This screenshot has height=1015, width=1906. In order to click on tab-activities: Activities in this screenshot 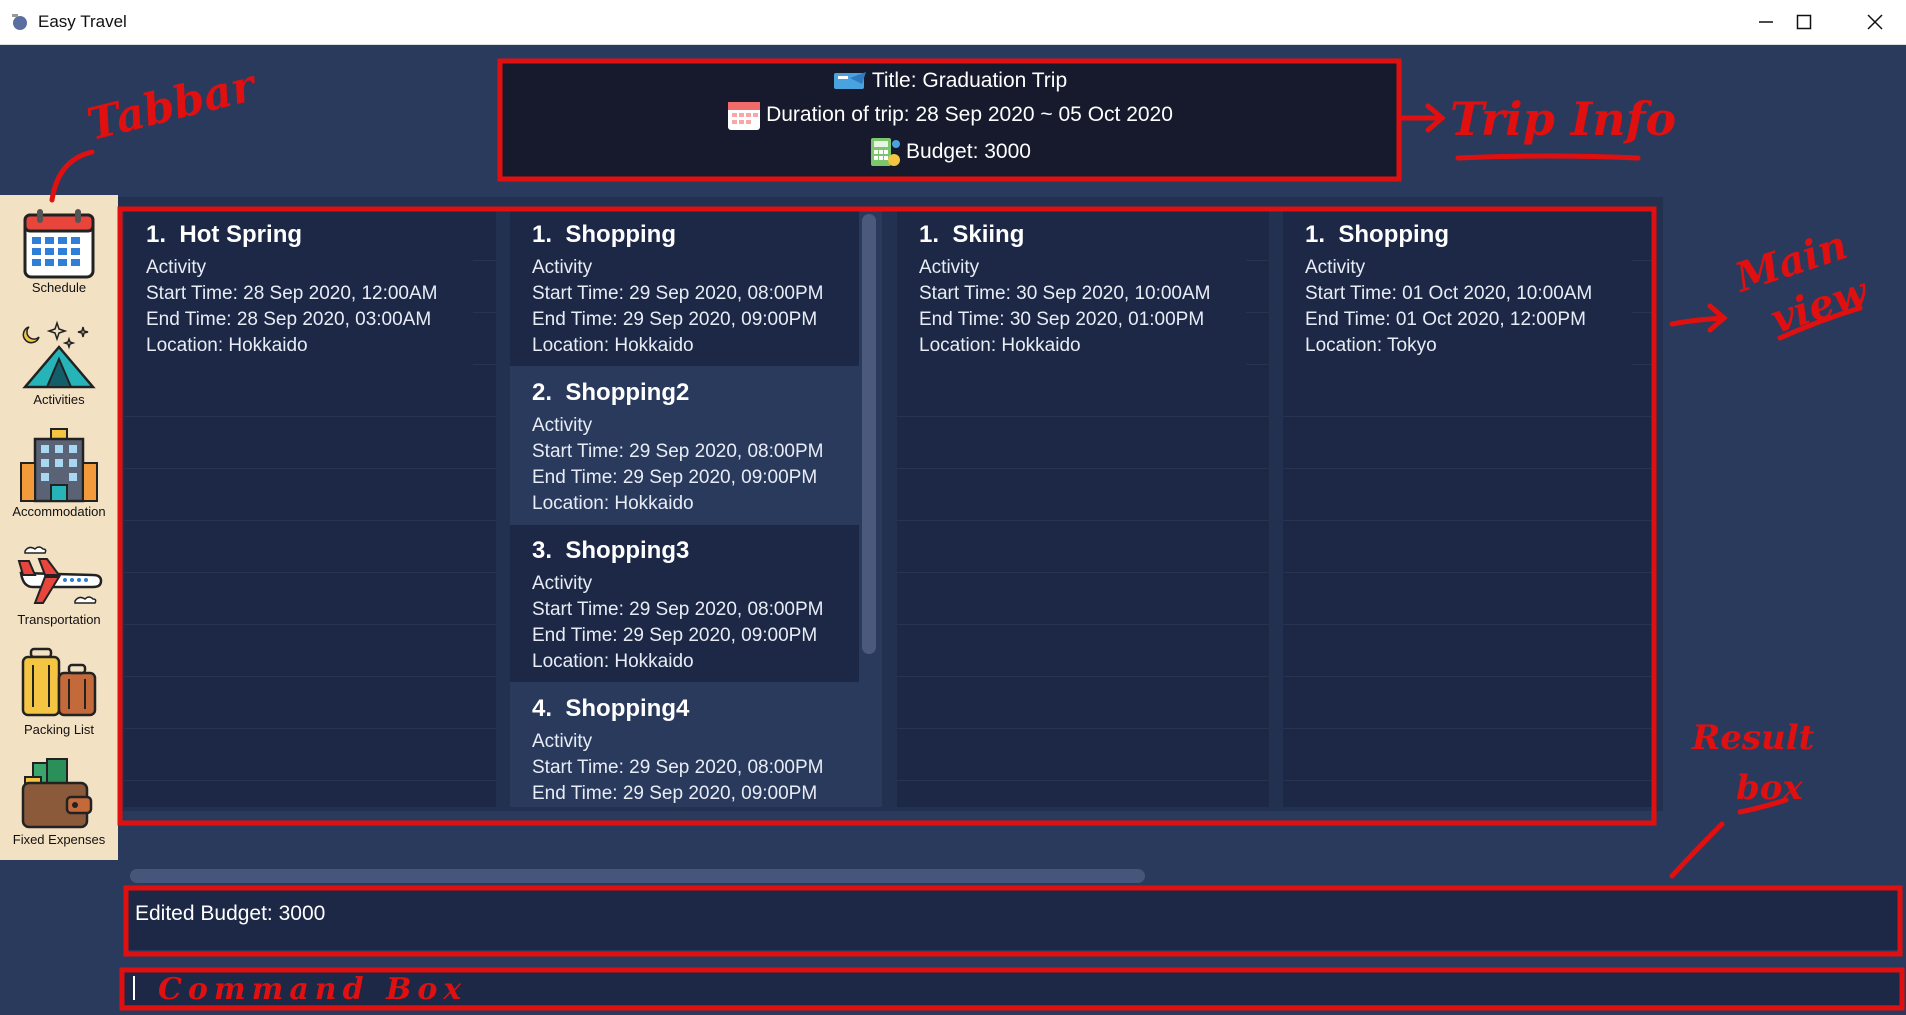, I will do `click(59, 367)`.